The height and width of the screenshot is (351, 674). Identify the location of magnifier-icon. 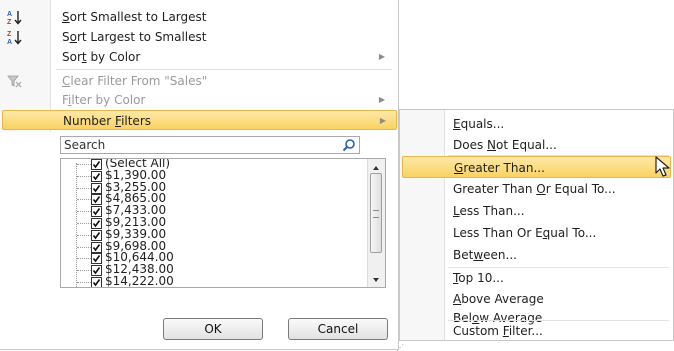
(349, 145).